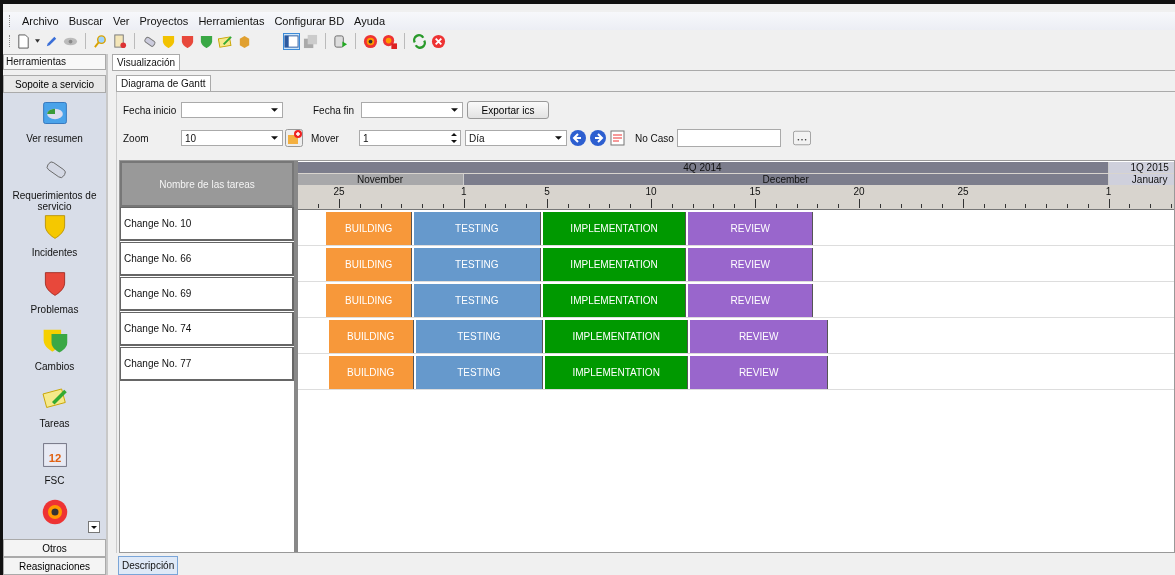 The height and width of the screenshot is (575, 1175). I want to click on zoom-dropdown: 10, so click(232, 138).